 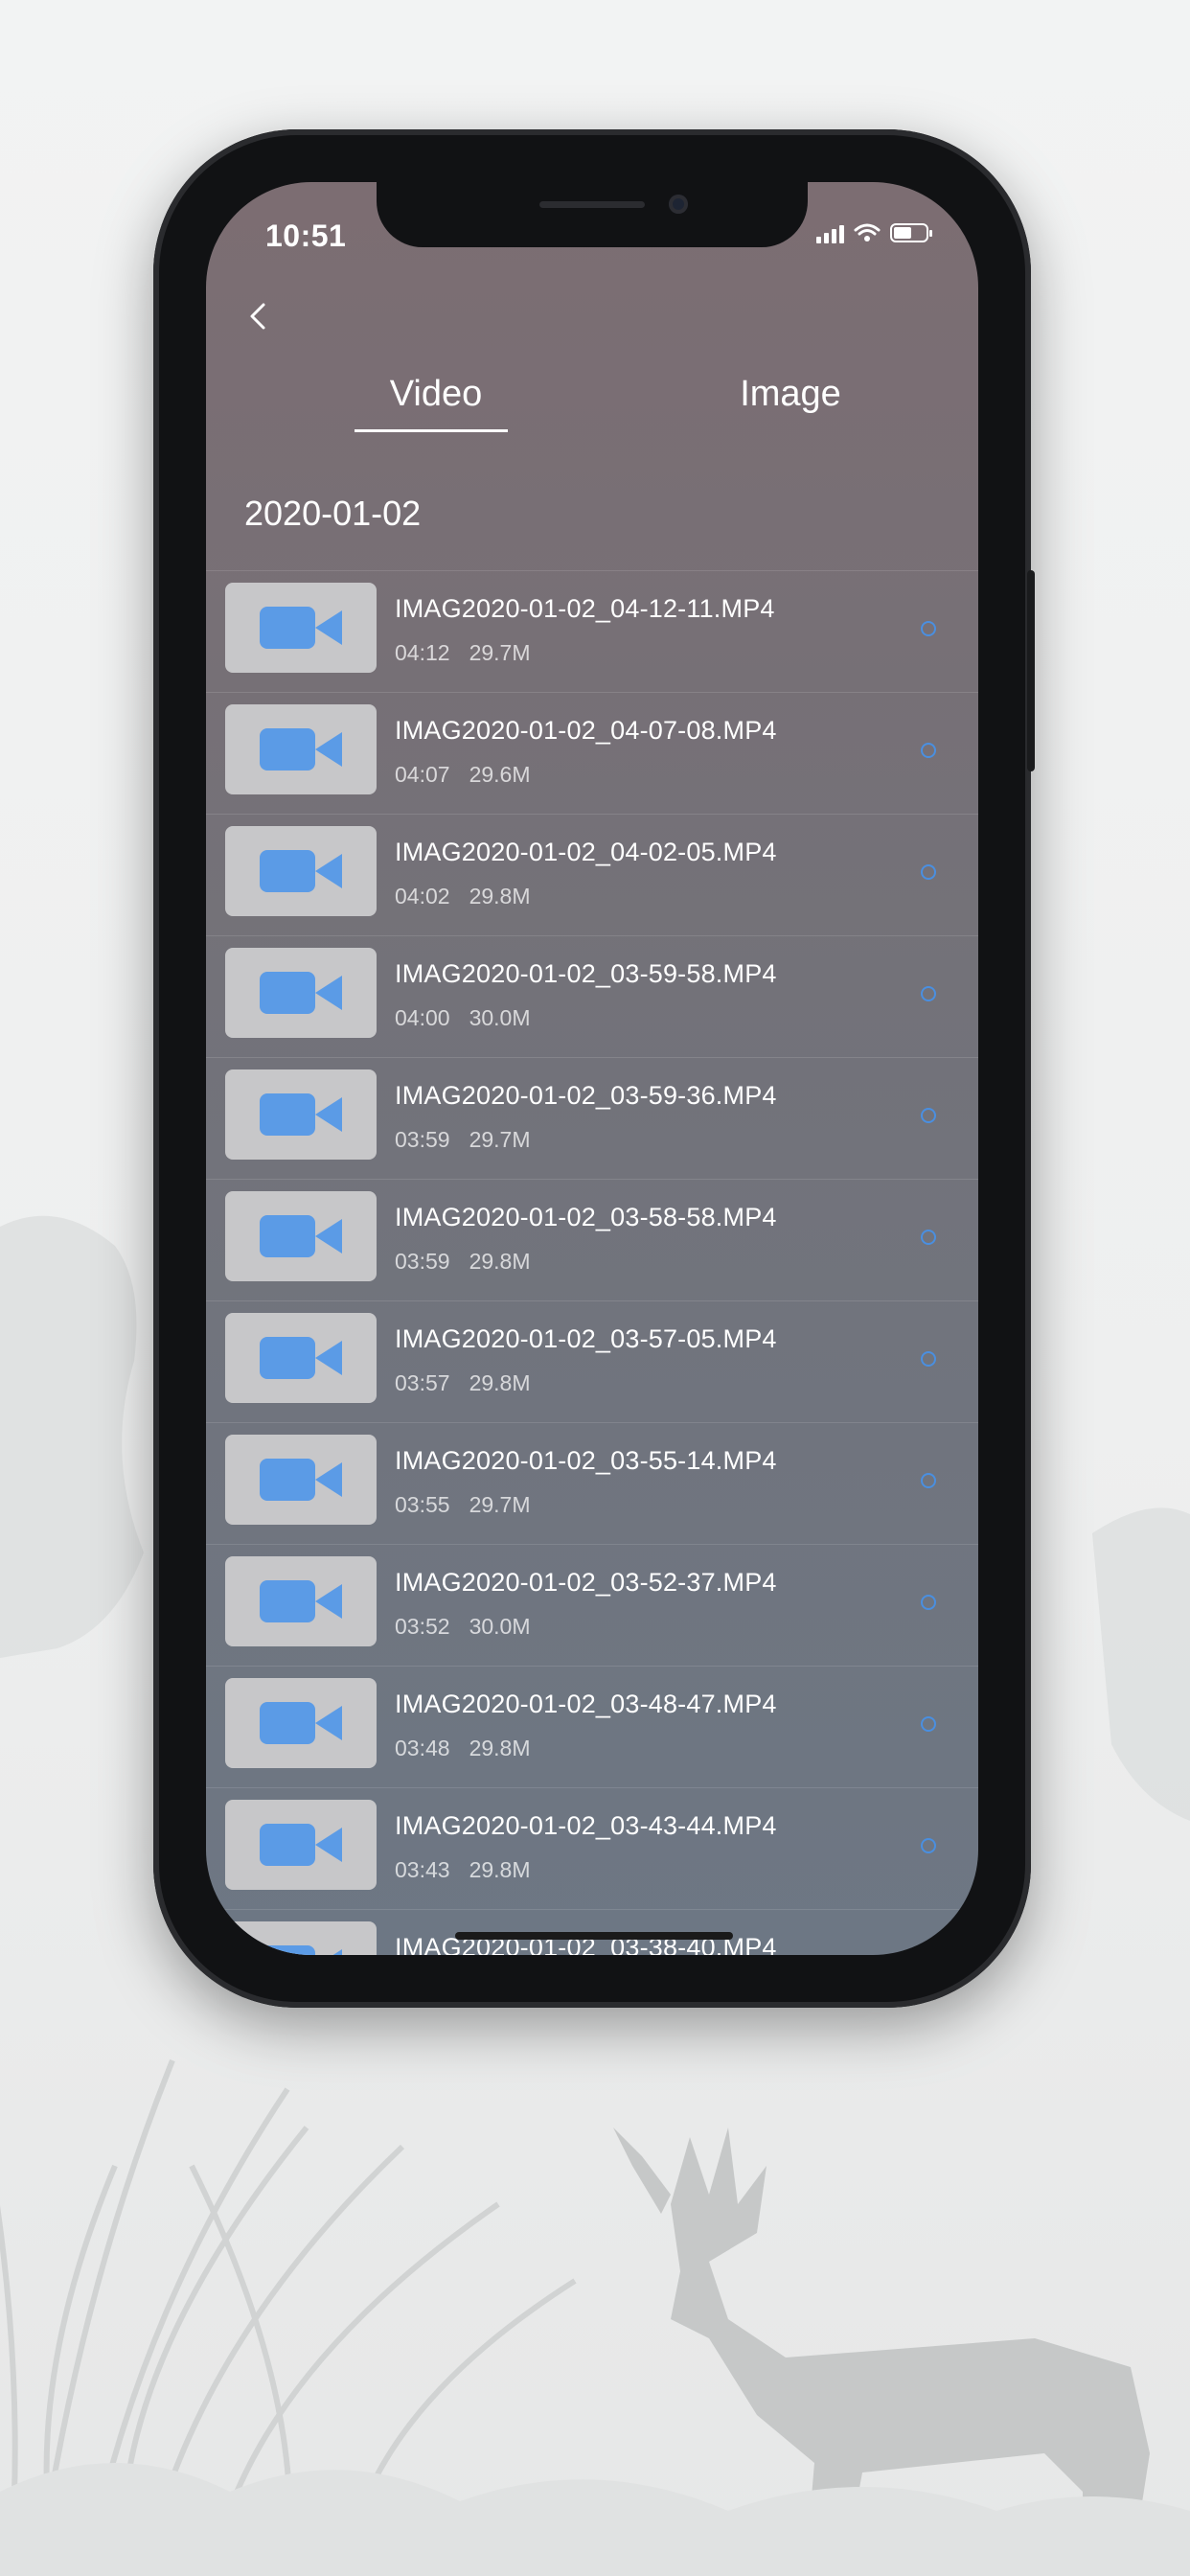 What do you see at coordinates (911, 232) in the screenshot?
I see `battery-icon` at bounding box center [911, 232].